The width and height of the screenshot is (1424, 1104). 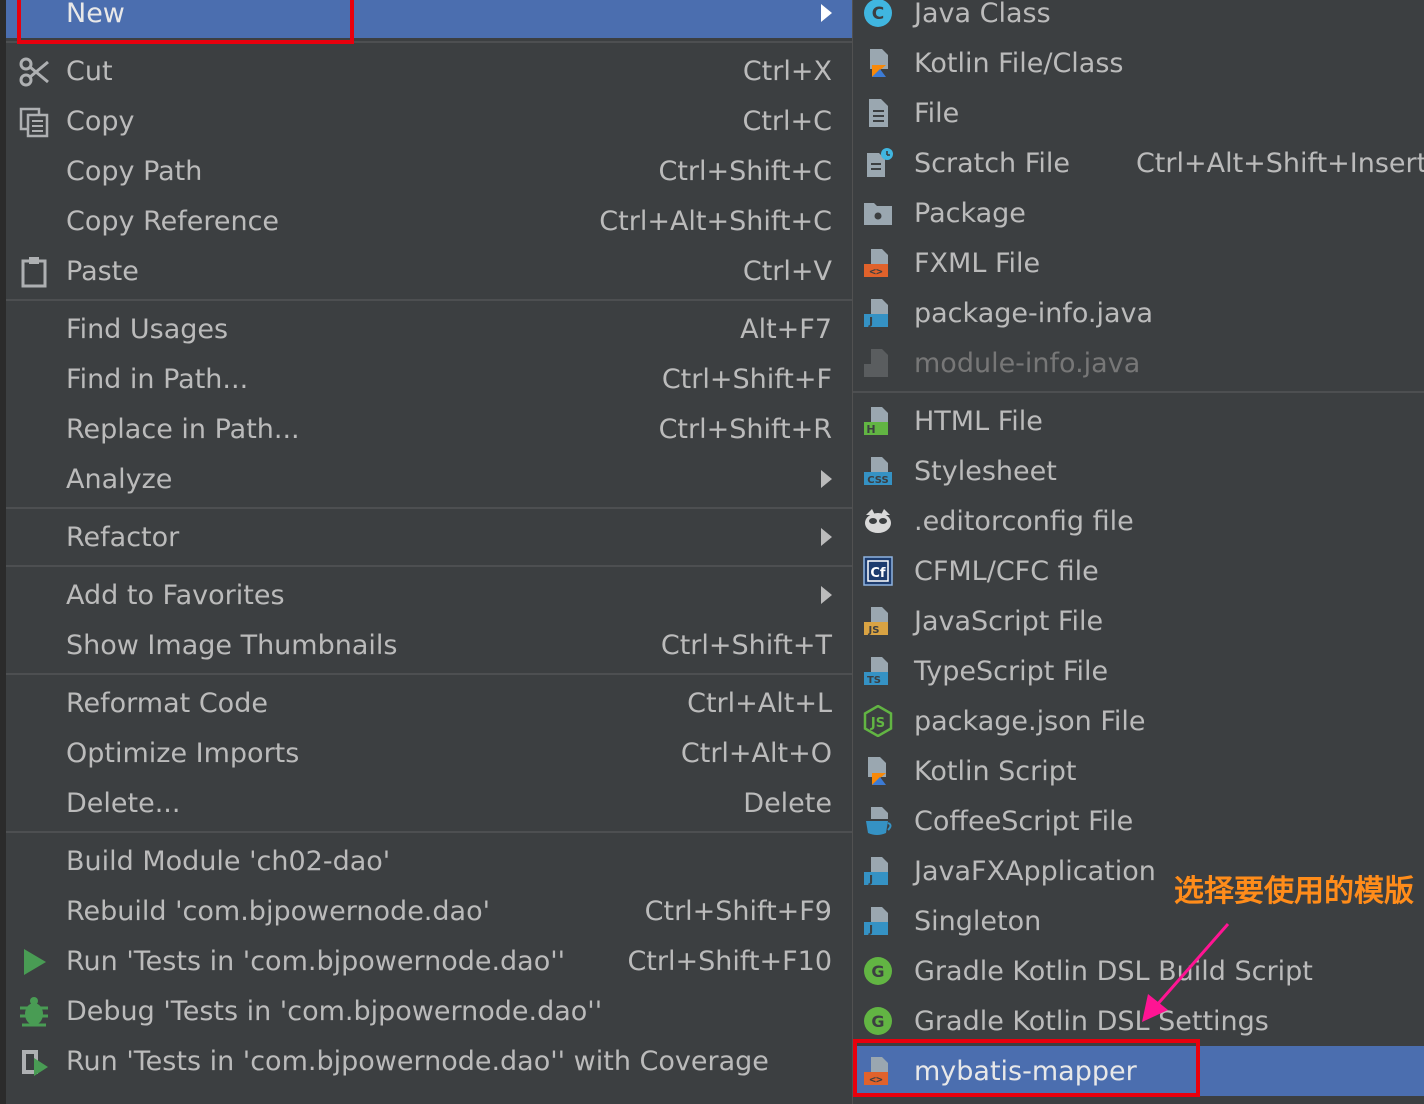 I want to click on menu-item-refactor: Refactor, so click(x=429, y=537).